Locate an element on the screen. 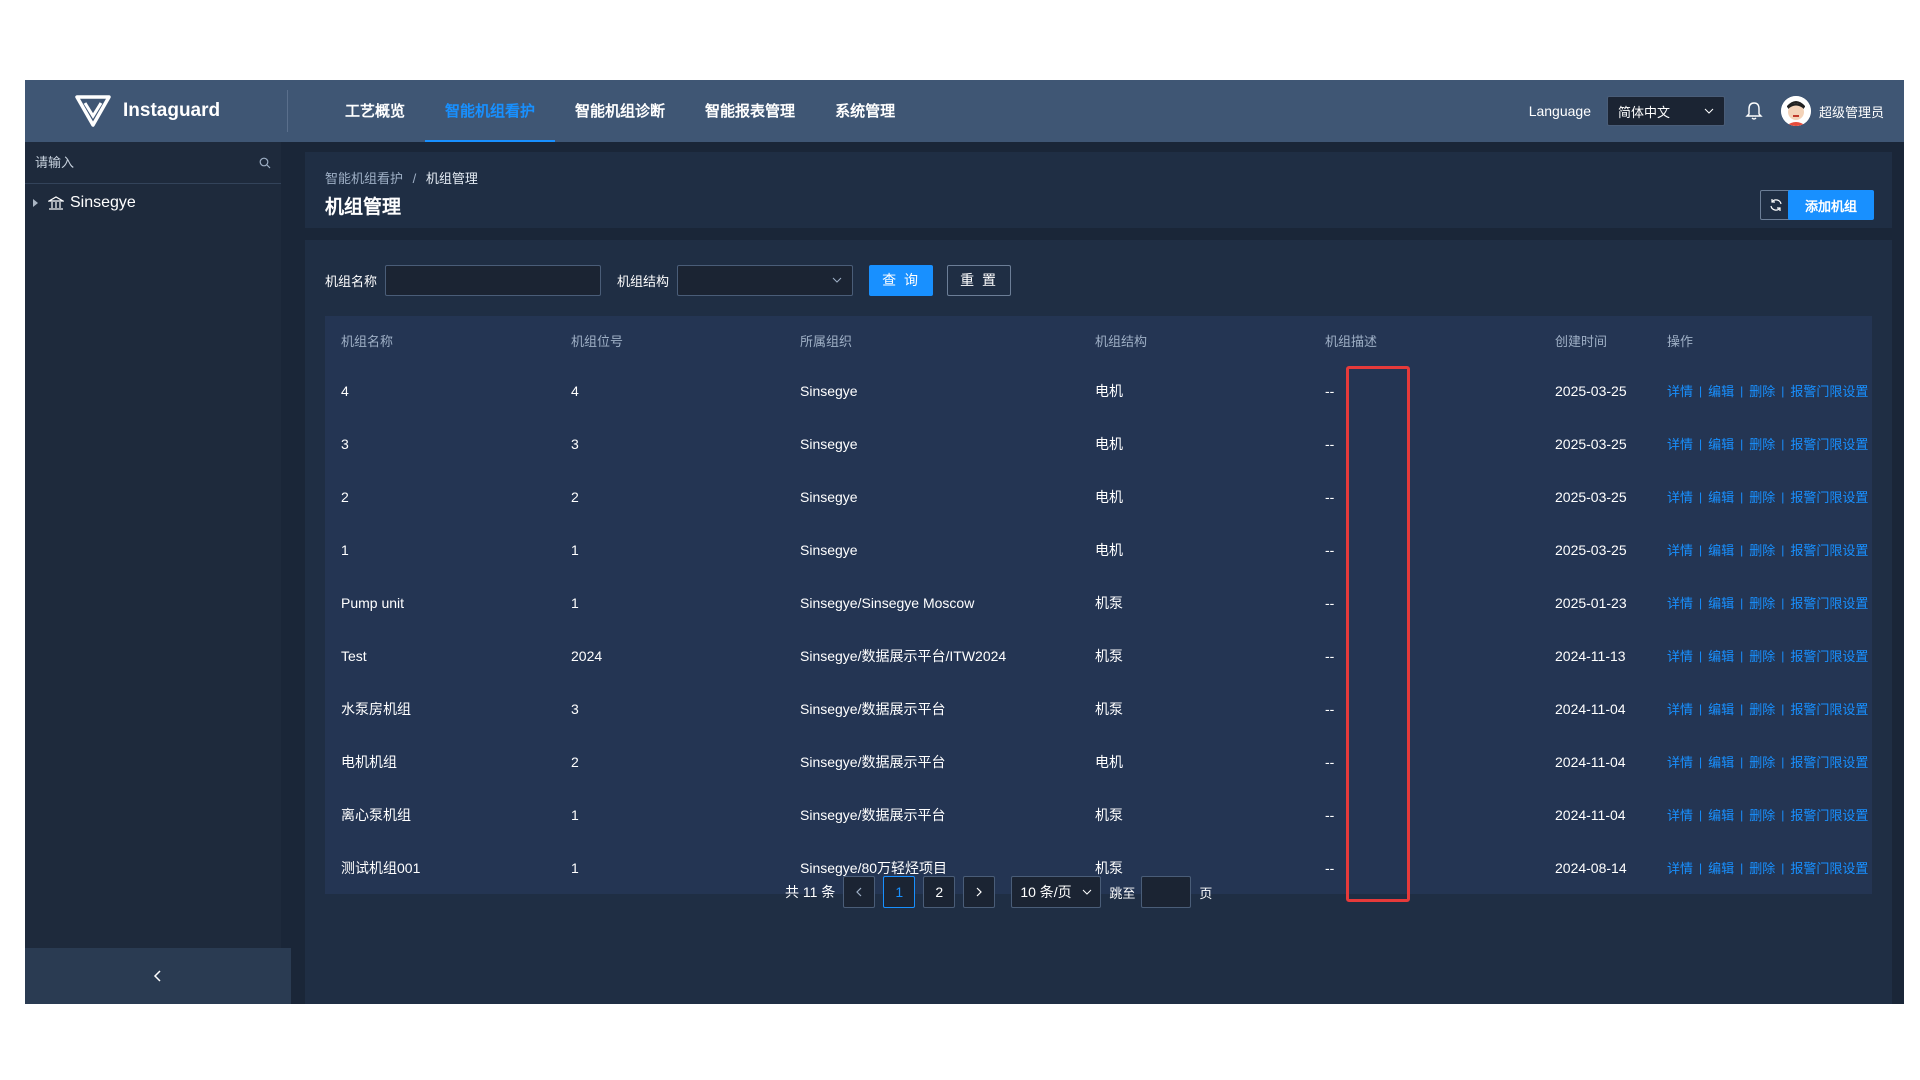 This screenshot has height=1080, width=1920. avatar is located at coordinates (1795, 111).